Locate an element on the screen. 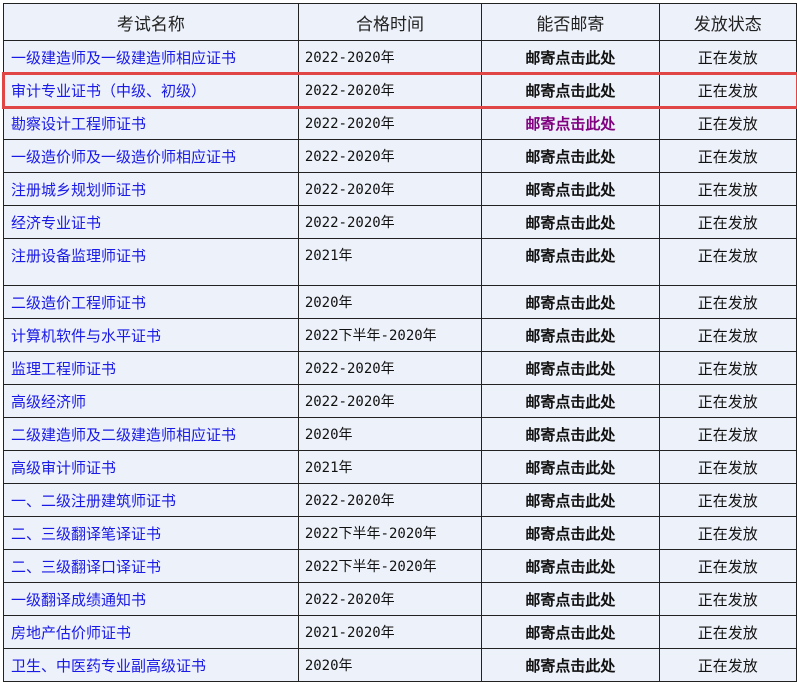 This screenshot has height=682, width=797. table-row: 一级建造师及一级建造师相应证书 2022-2020年 邮寄点击此处 正在发放 is located at coordinates (400, 57).